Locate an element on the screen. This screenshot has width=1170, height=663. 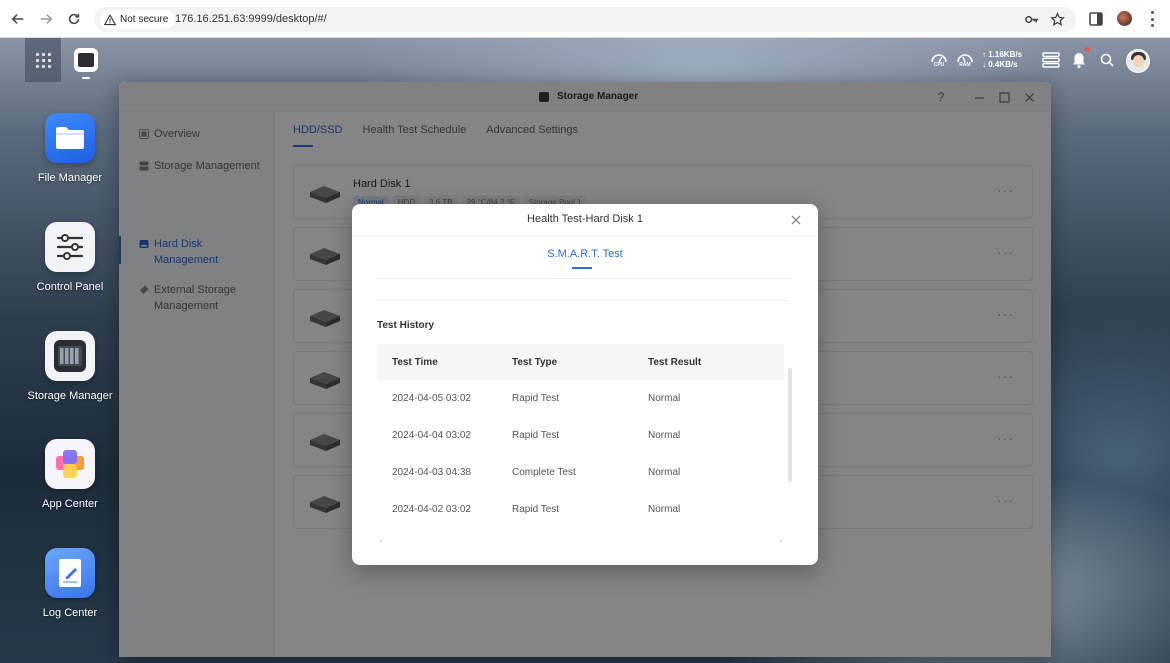
ram-label: RAM is located at coordinates (965, 65).